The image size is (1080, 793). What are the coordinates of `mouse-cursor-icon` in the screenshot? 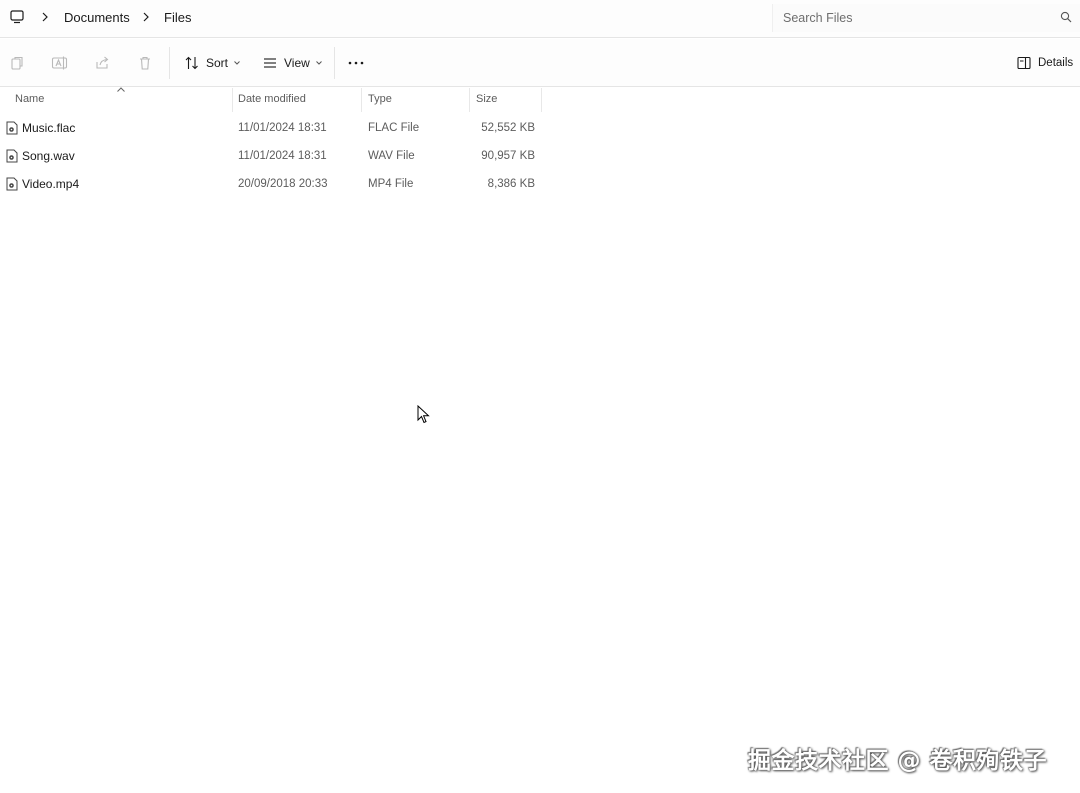 It's located at (423, 414).